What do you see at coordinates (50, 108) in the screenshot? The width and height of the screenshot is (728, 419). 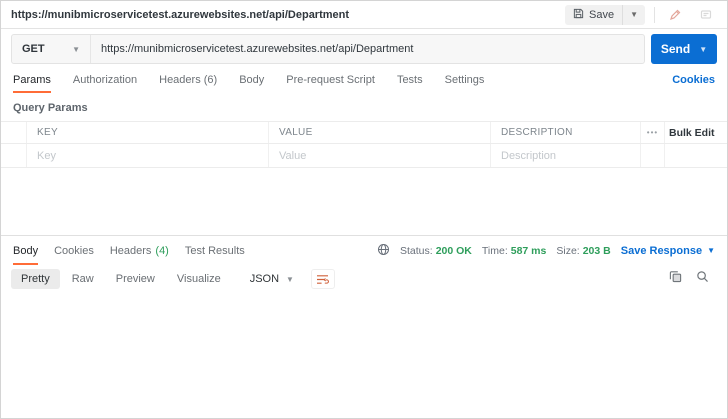 I see `query-params-title: Query Params` at bounding box center [50, 108].